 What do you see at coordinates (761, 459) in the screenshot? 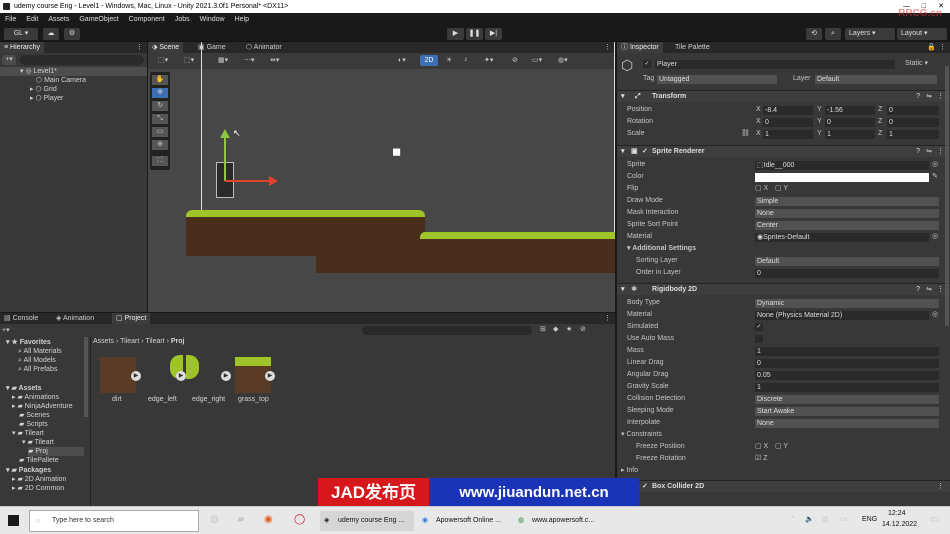
I see `freeze-rotation-z-checkbox: ☑ Z` at bounding box center [761, 459].